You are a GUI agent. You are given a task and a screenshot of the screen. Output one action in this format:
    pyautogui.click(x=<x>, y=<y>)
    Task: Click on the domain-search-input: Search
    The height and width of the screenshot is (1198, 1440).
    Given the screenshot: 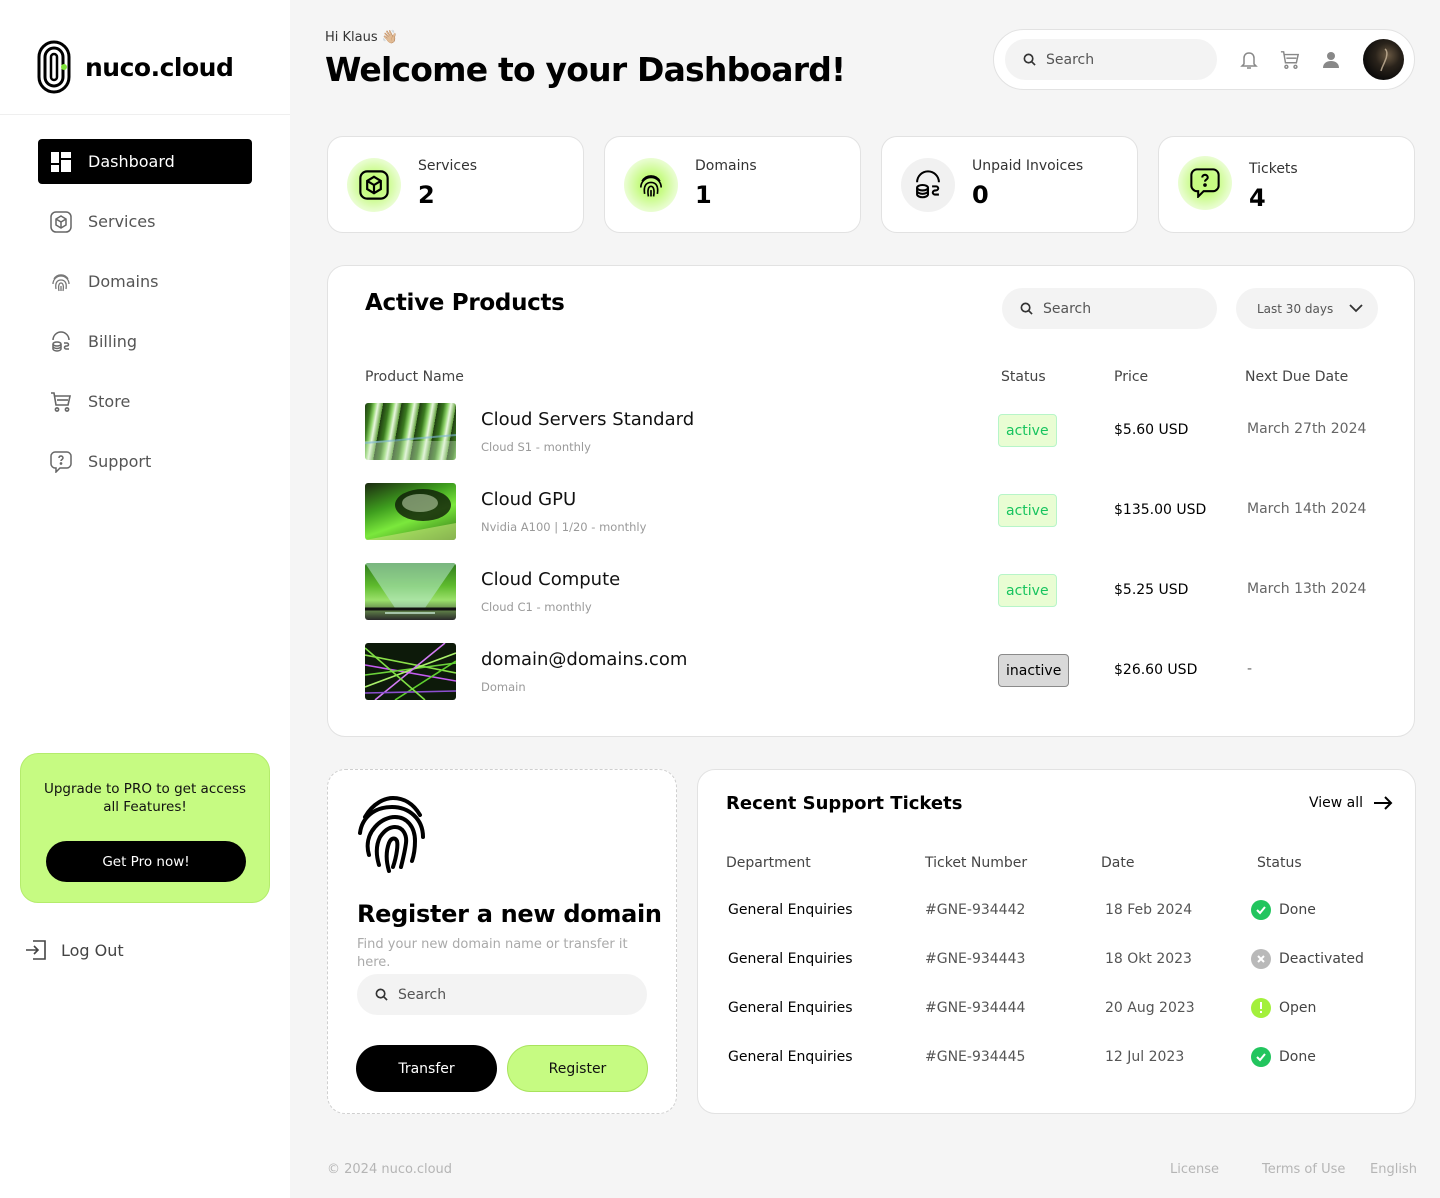 What is the action you would take?
    pyautogui.click(x=502, y=994)
    